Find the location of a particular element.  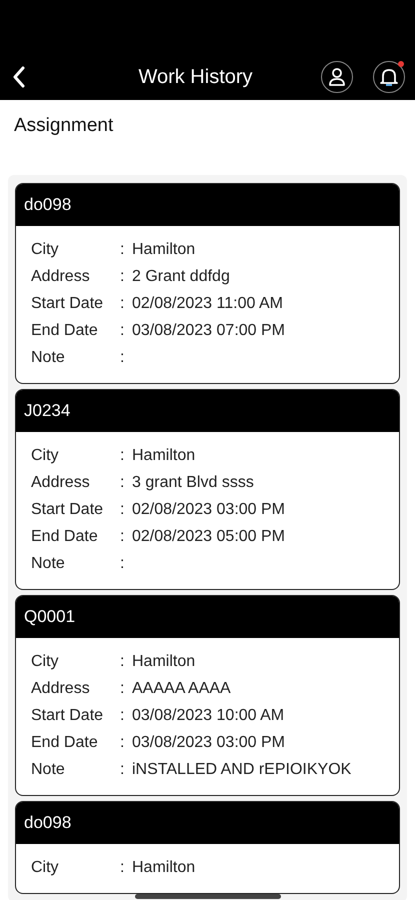

assignment-card: do098 City : Hamilton is located at coordinates (207, 847).